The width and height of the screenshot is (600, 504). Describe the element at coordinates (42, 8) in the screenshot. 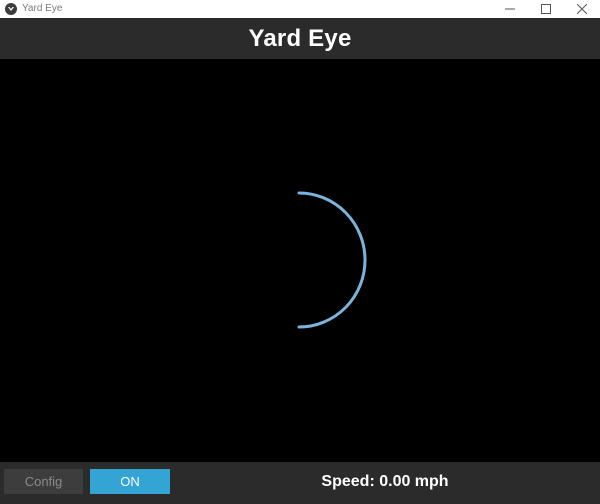

I see `window-title: Yard Eye` at that location.